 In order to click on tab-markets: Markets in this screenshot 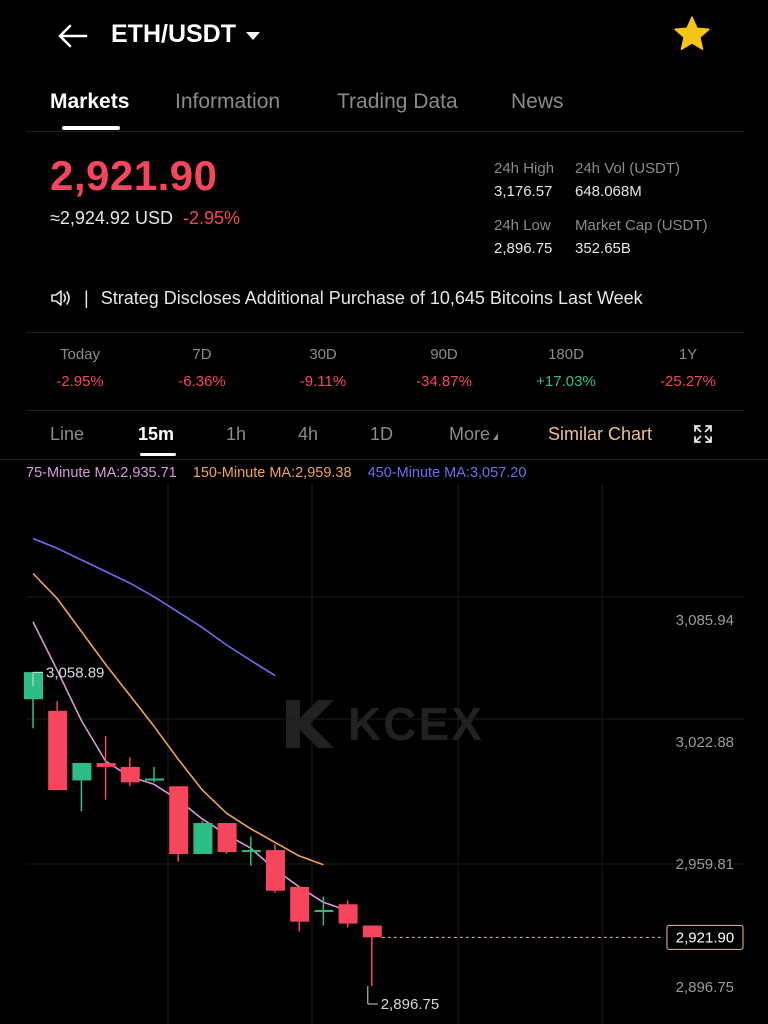, I will do `click(89, 102)`.